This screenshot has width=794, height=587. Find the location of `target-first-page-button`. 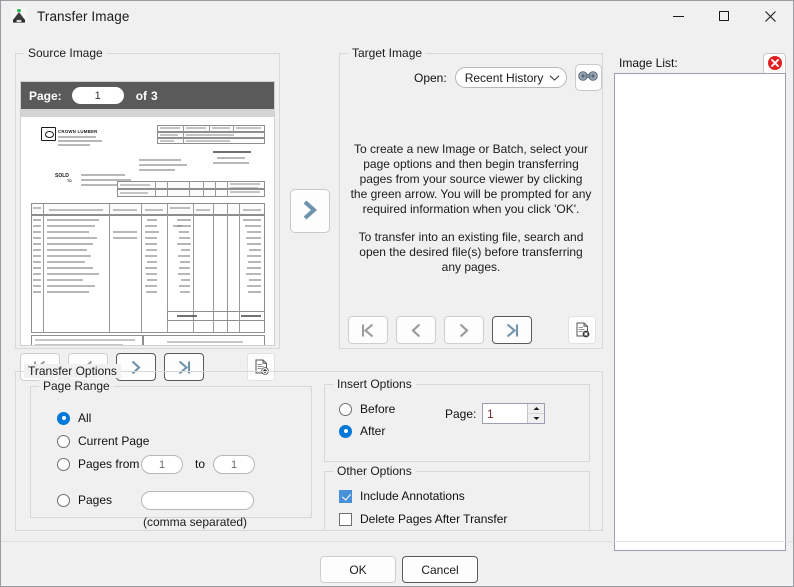

target-first-page-button is located at coordinates (368, 330).